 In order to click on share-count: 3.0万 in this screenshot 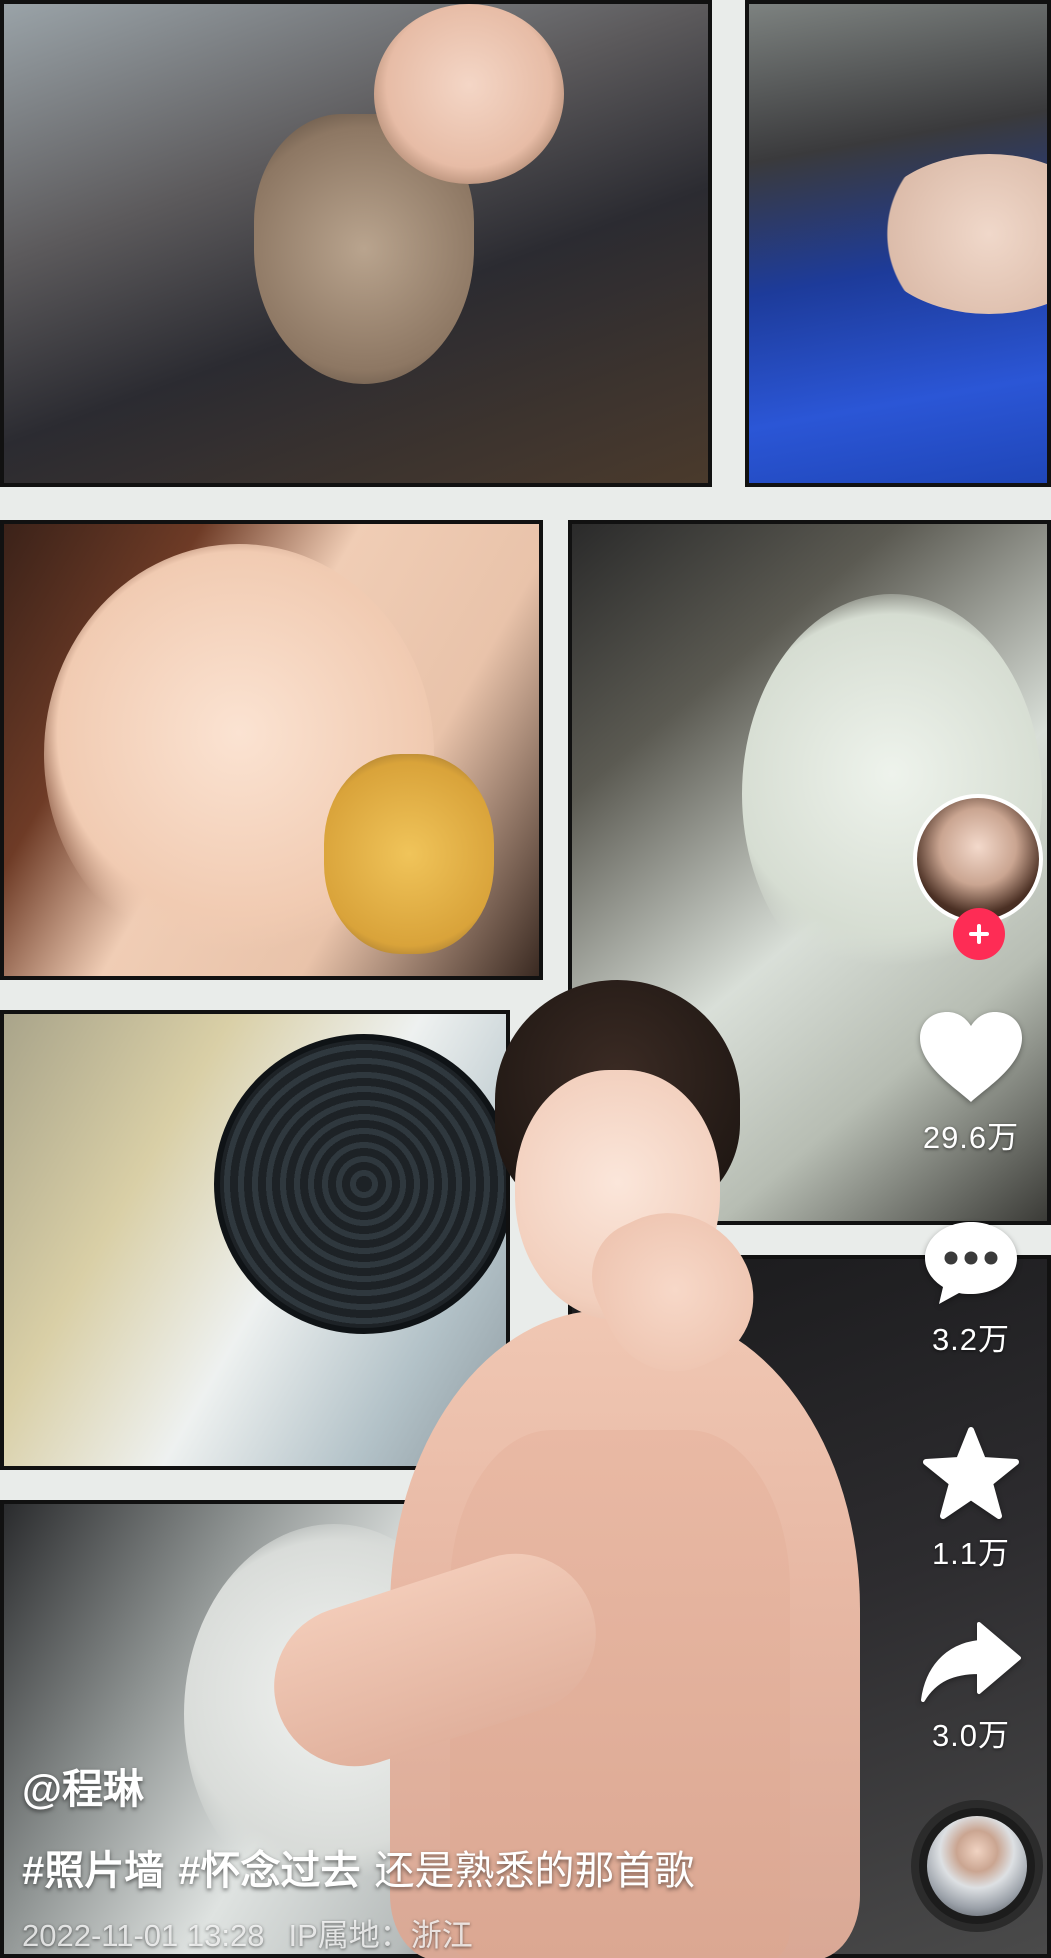, I will do `click(971, 1735)`.